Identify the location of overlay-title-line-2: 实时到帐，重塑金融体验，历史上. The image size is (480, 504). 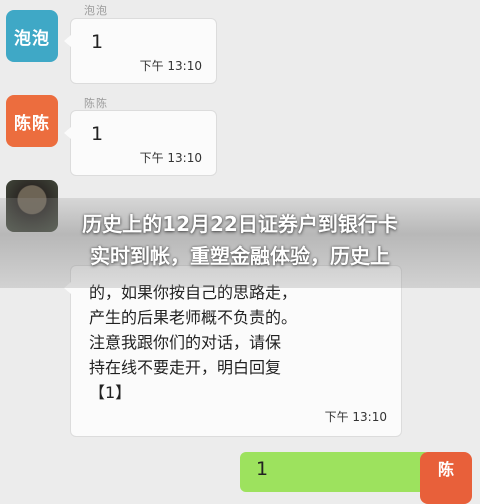
(240, 256).